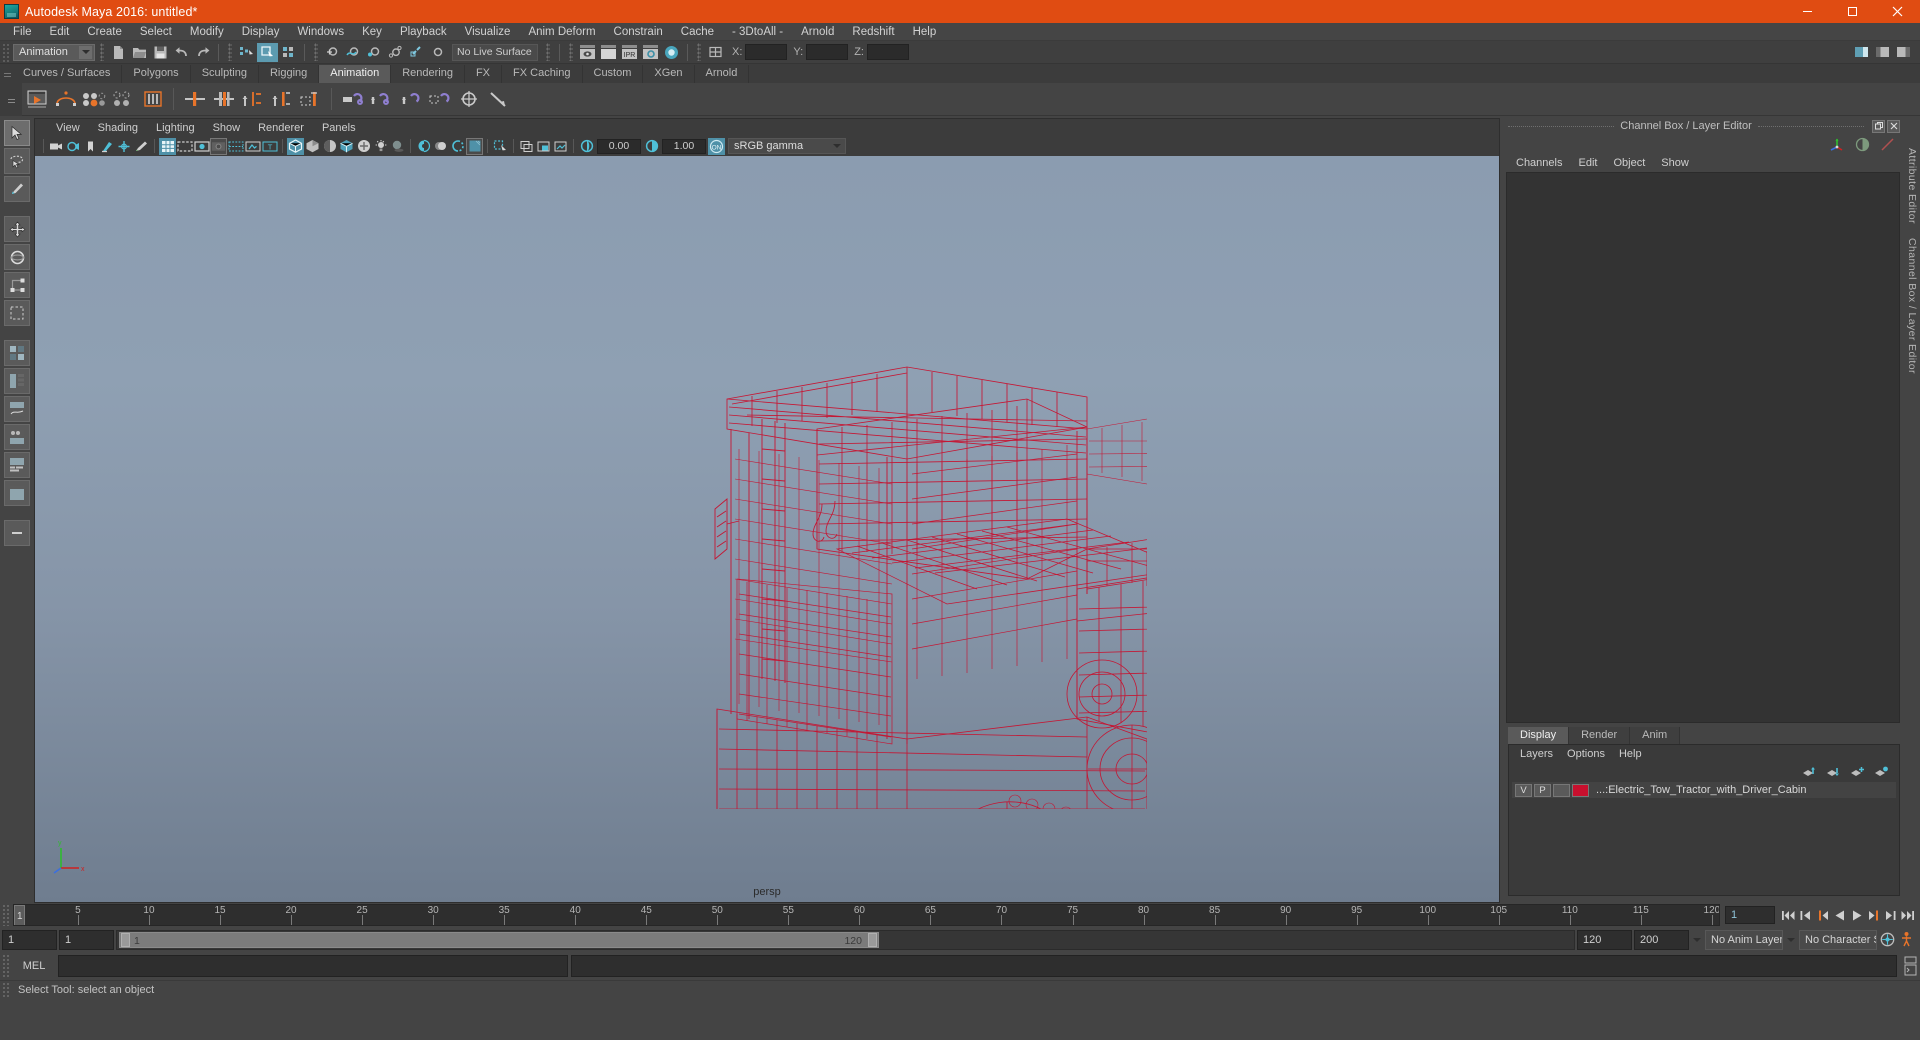 This screenshot has height=1040, width=1920. I want to click on coord-y-field, so click(827, 52).